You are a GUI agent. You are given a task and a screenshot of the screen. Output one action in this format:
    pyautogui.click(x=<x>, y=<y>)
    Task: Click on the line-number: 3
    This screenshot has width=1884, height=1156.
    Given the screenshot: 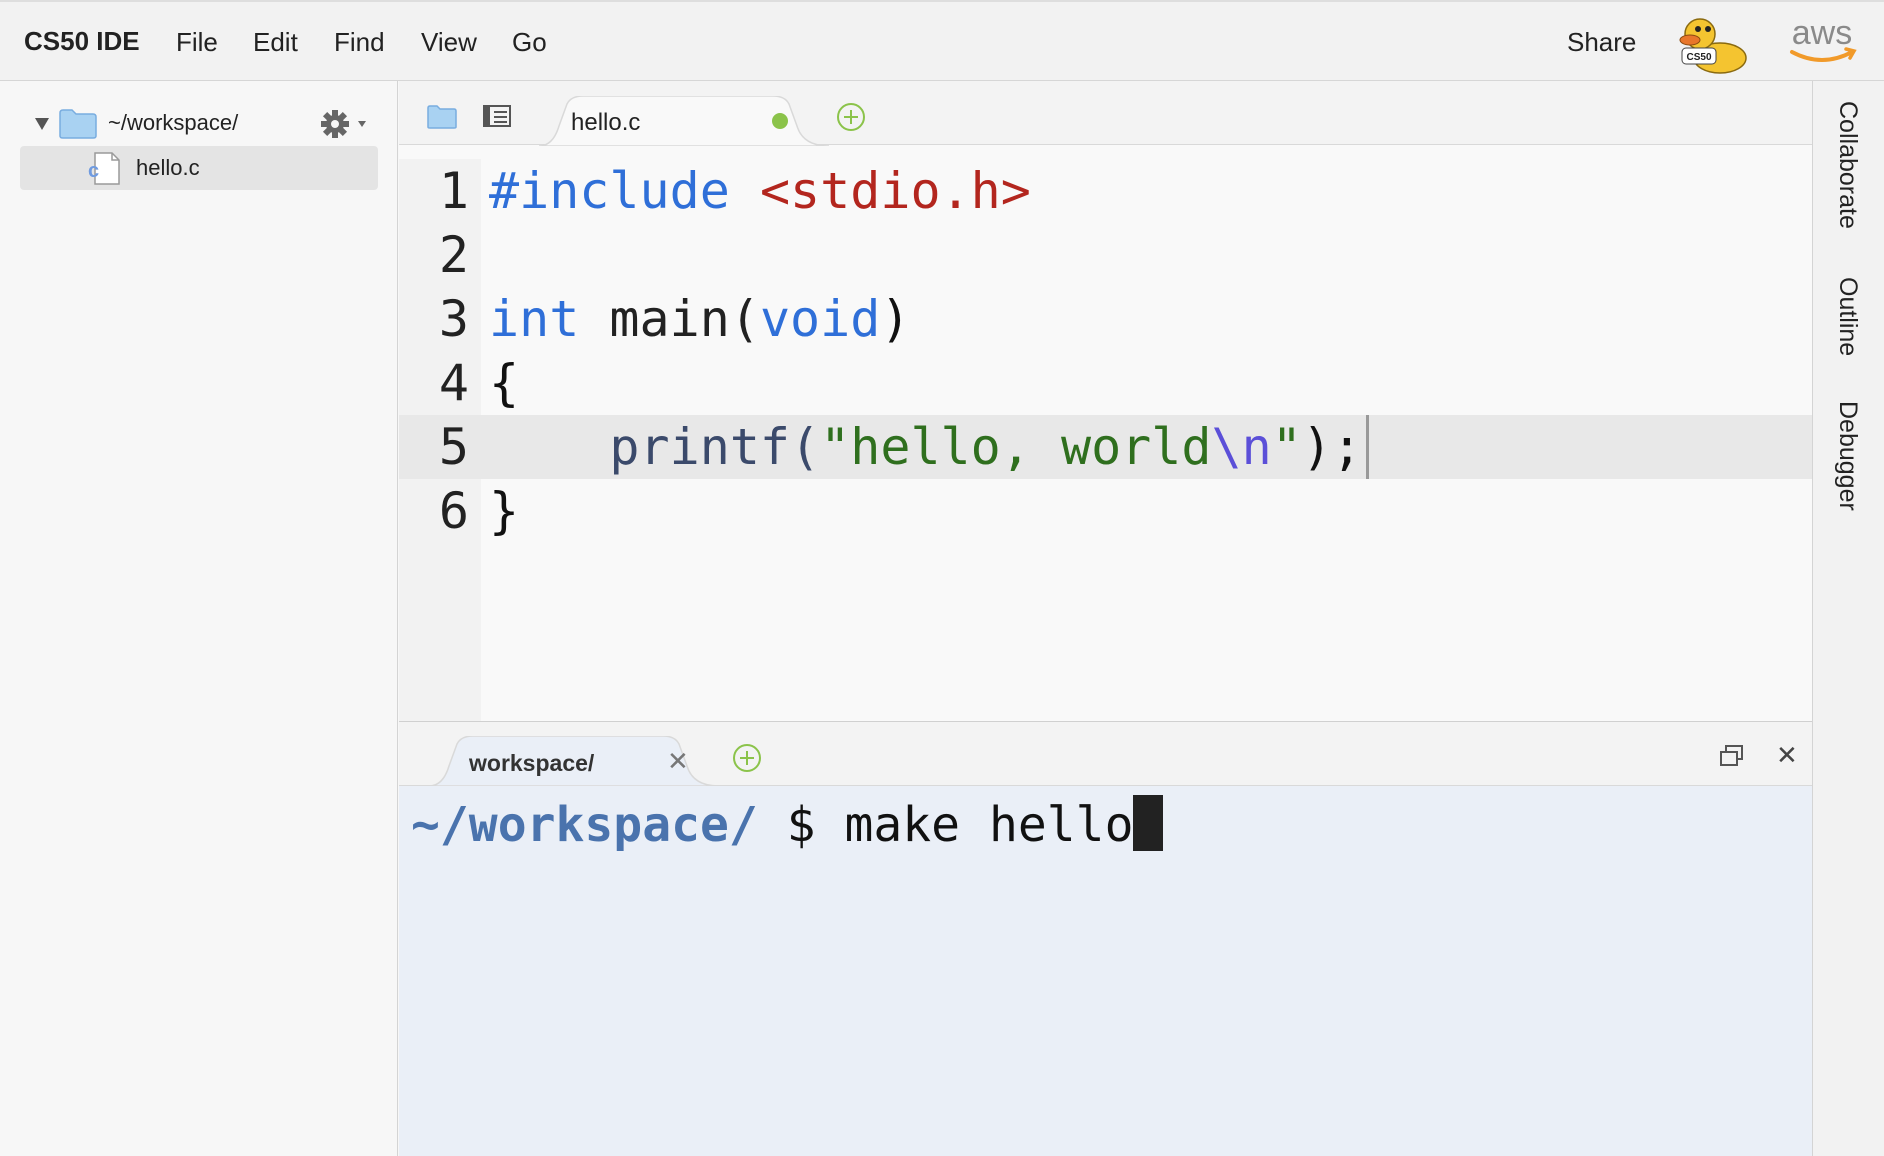 What is the action you would take?
    pyautogui.click(x=453, y=319)
    